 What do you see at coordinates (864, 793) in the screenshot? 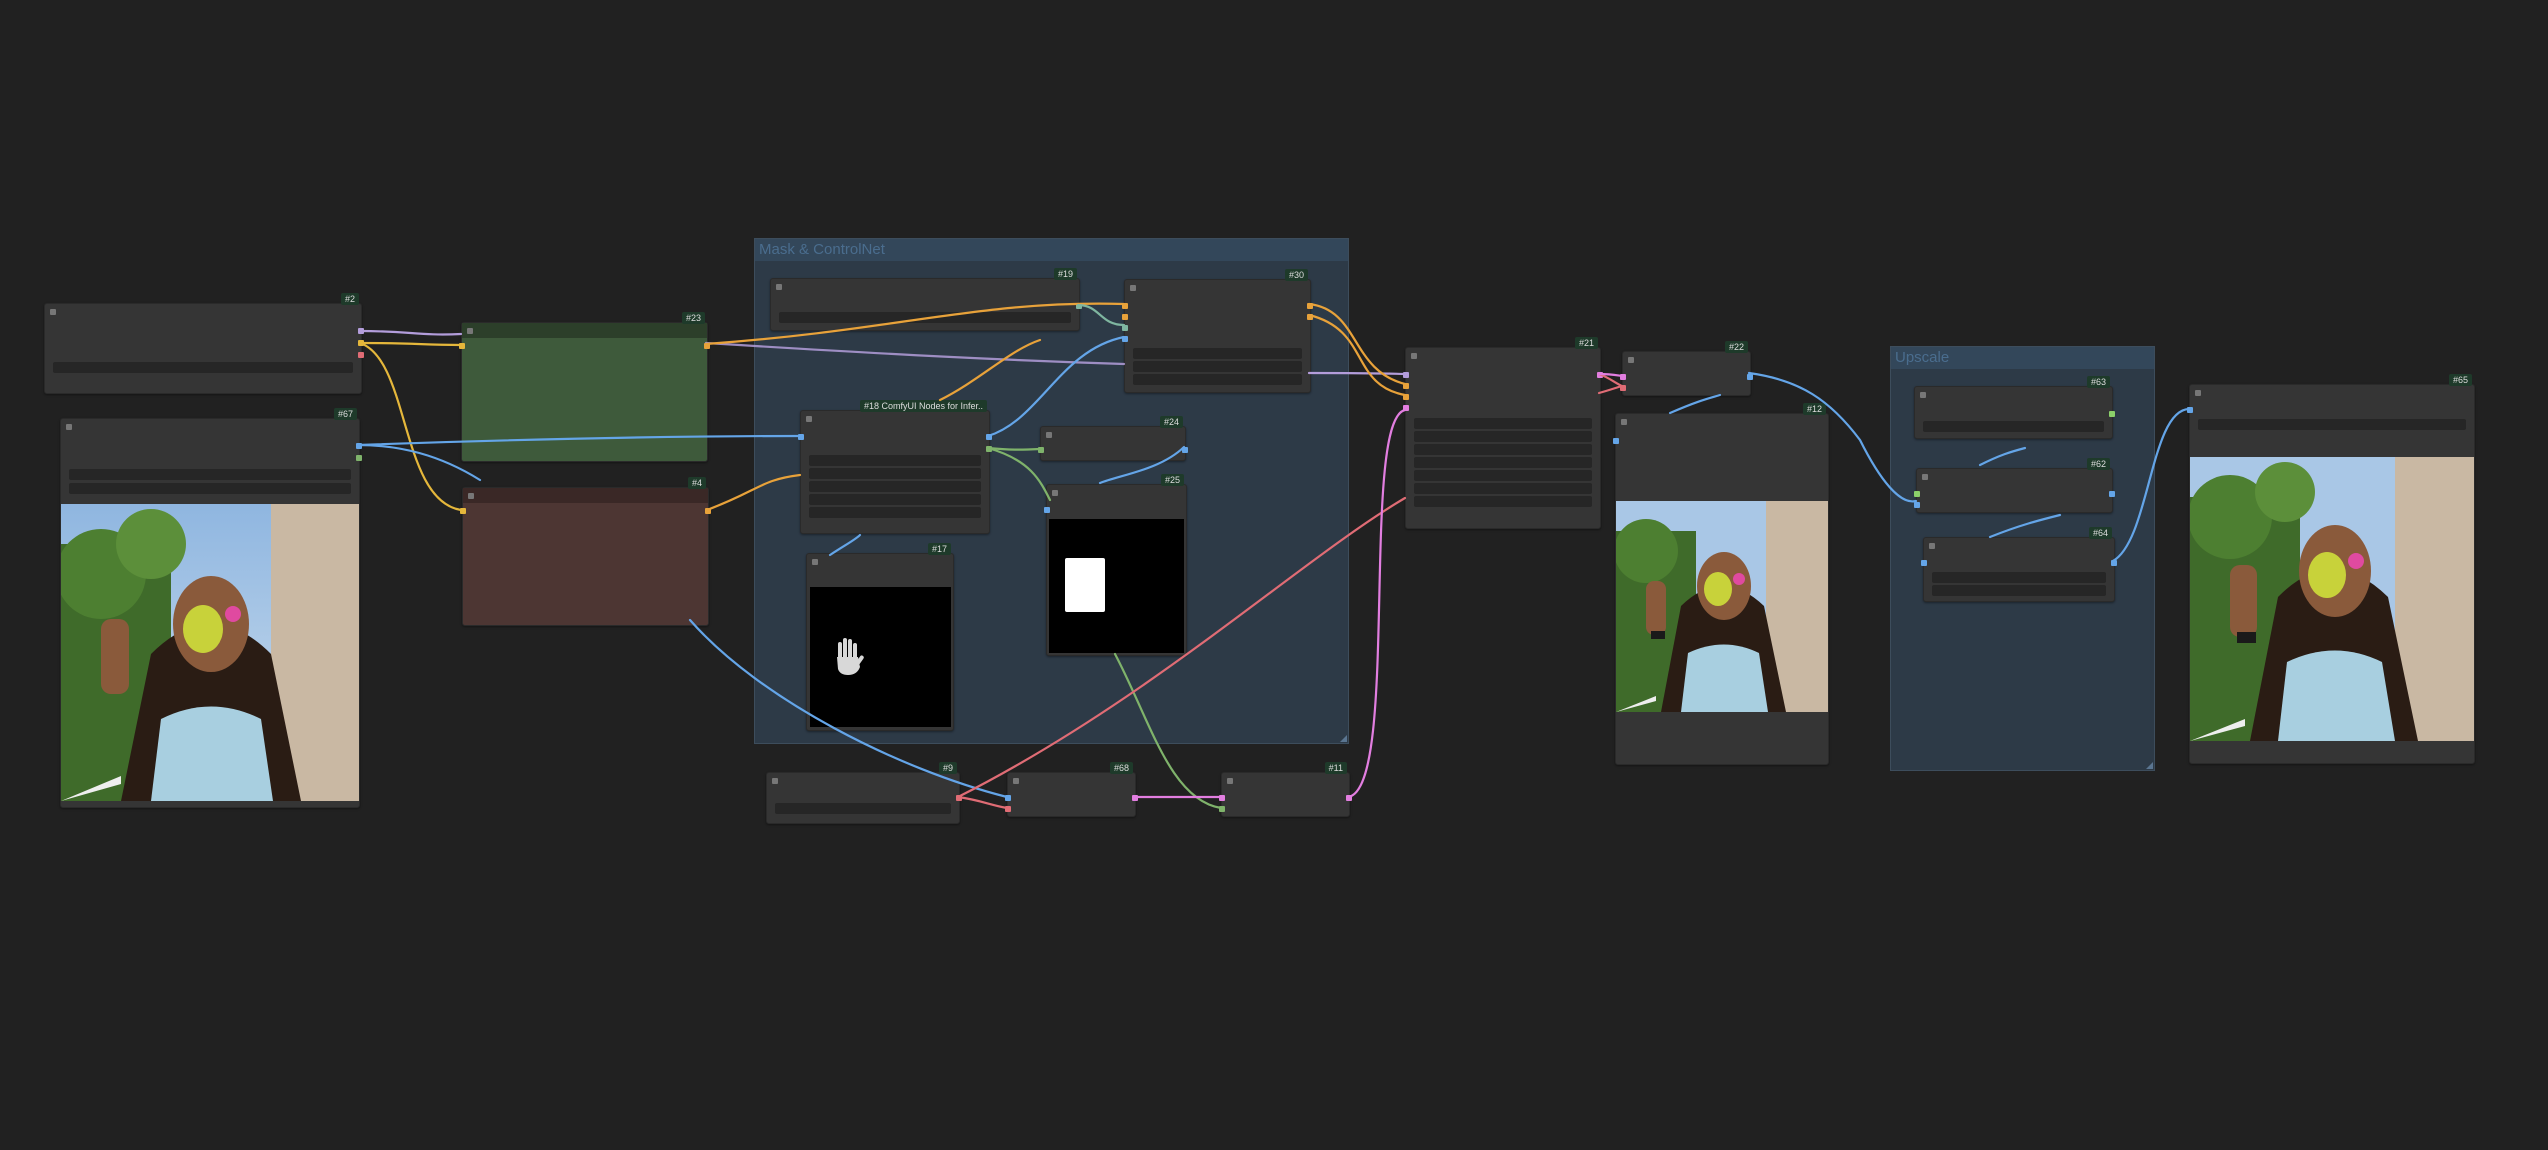
I see `vae-loader-node: #9` at bounding box center [864, 793].